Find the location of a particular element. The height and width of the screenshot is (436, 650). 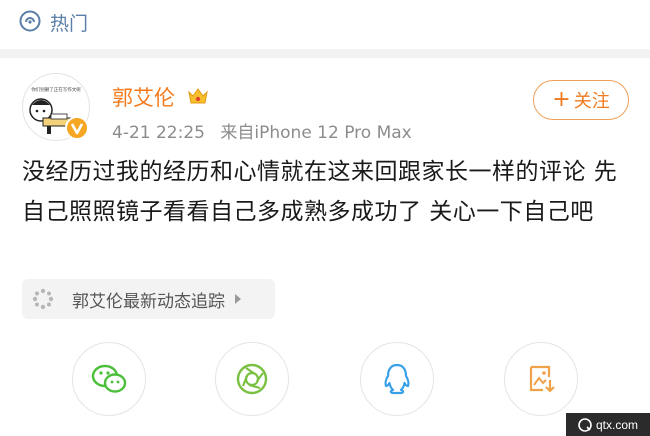

tracking-chip-label: 郭艾伦最新动态追踪 is located at coordinates (148, 301).